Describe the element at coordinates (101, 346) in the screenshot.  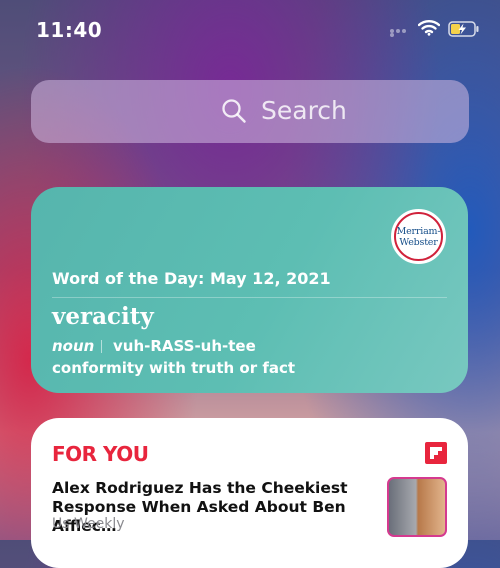
I see `separator` at that location.